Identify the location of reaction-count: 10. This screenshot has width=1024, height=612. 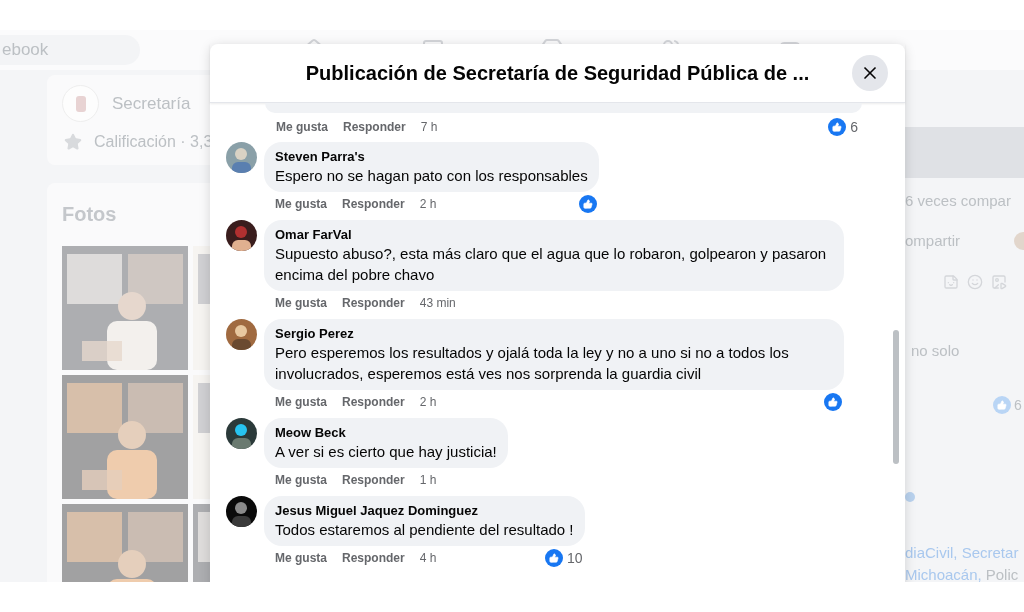
(574, 558).